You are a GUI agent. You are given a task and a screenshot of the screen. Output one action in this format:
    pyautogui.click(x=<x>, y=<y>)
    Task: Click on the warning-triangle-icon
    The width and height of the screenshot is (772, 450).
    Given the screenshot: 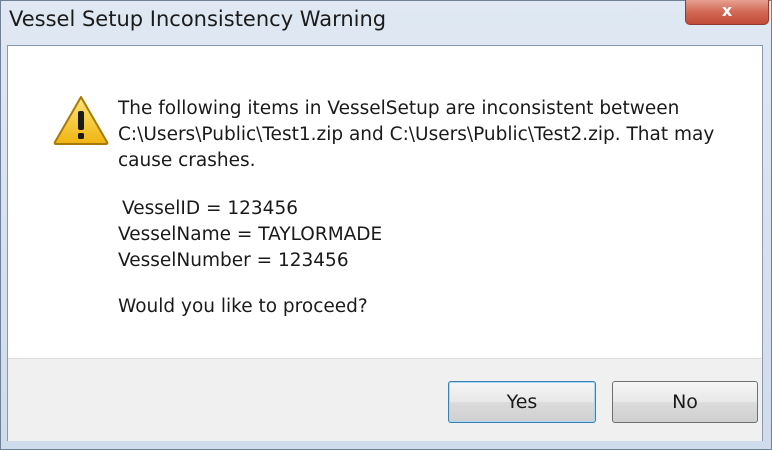 What is the action you would take?
    pyautogui.click(x=81, y=120)
    